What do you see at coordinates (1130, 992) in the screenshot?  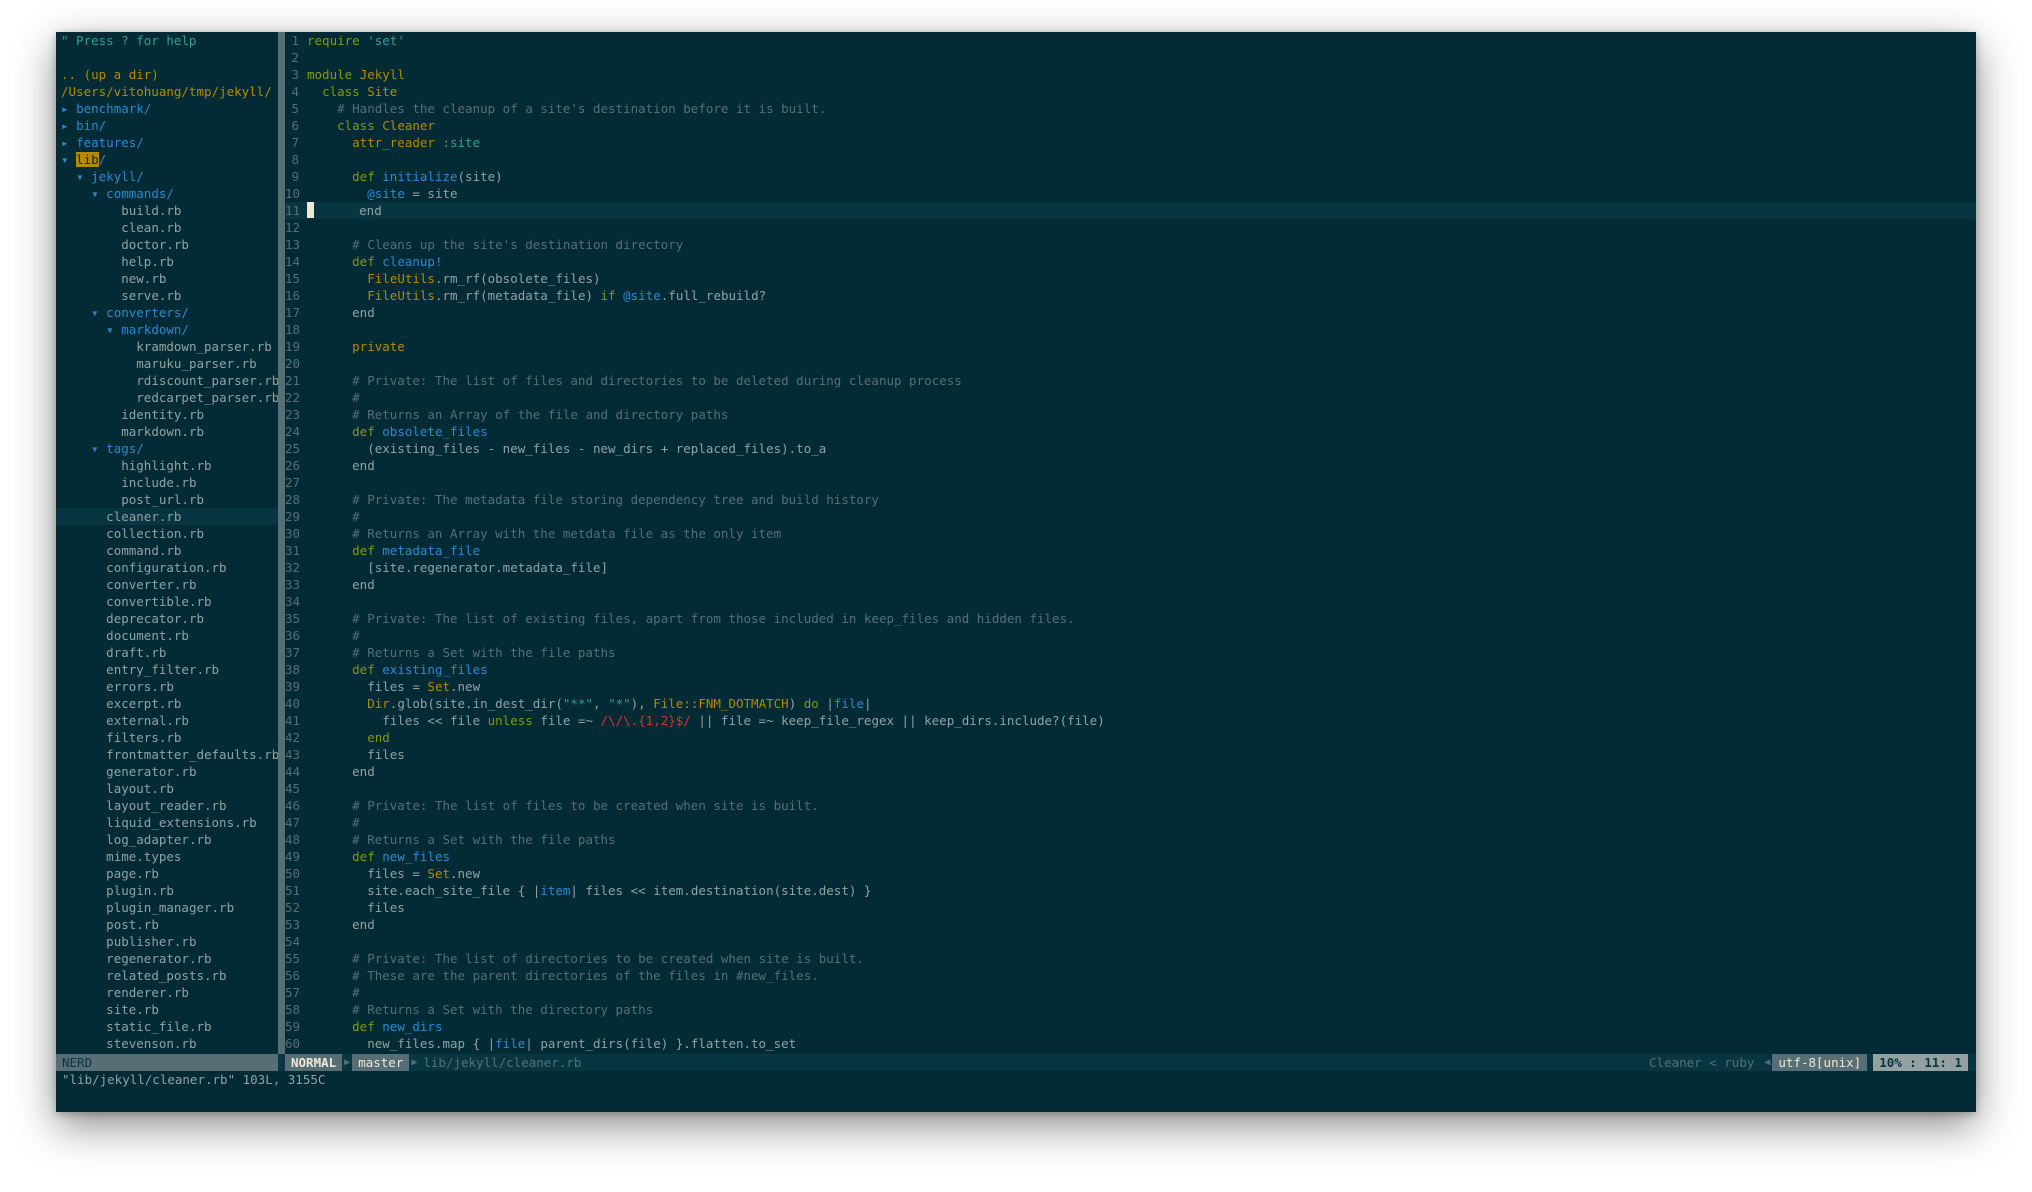 I see `code-line: 57 #` at bounding box center [1130, 992].